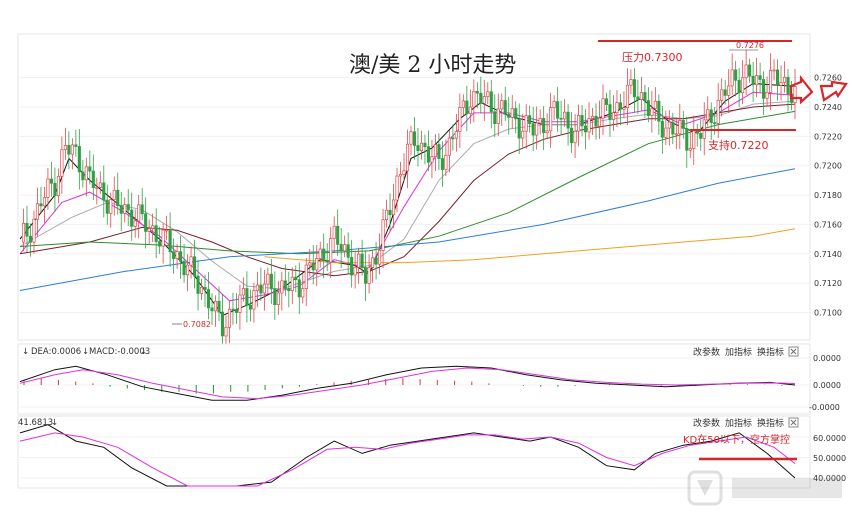 The height and width of the screenshot is (519, 852). Describe the element at coordinates (736, 439) in the screenshot. I see `kd-annotation: KD在50以下，空方掌控` at that location.